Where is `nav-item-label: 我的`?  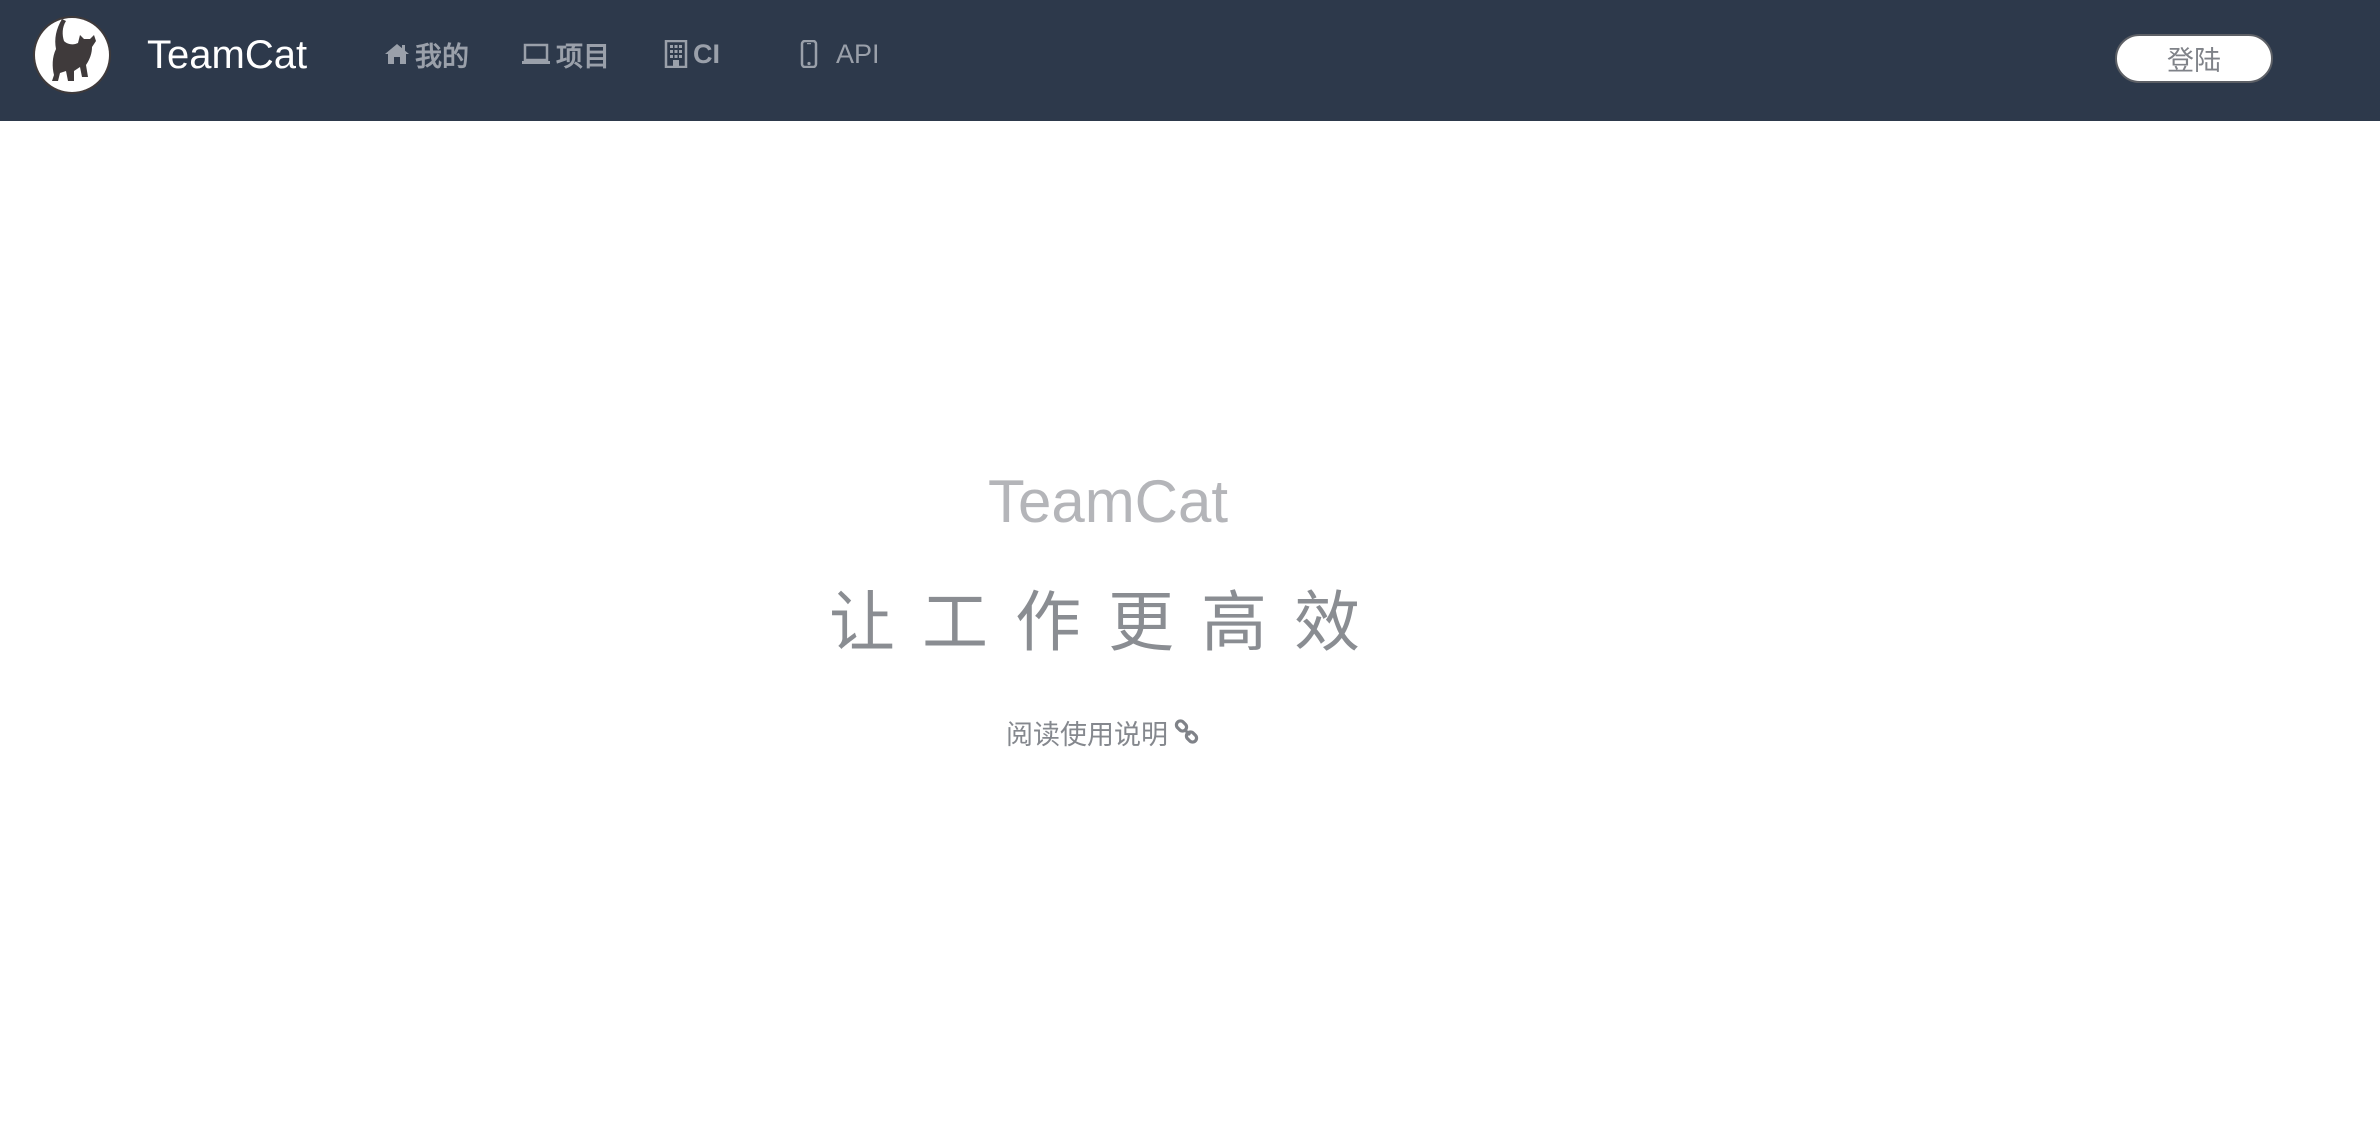 nav-item-label: 我的 is located at coordinates (442, 56).